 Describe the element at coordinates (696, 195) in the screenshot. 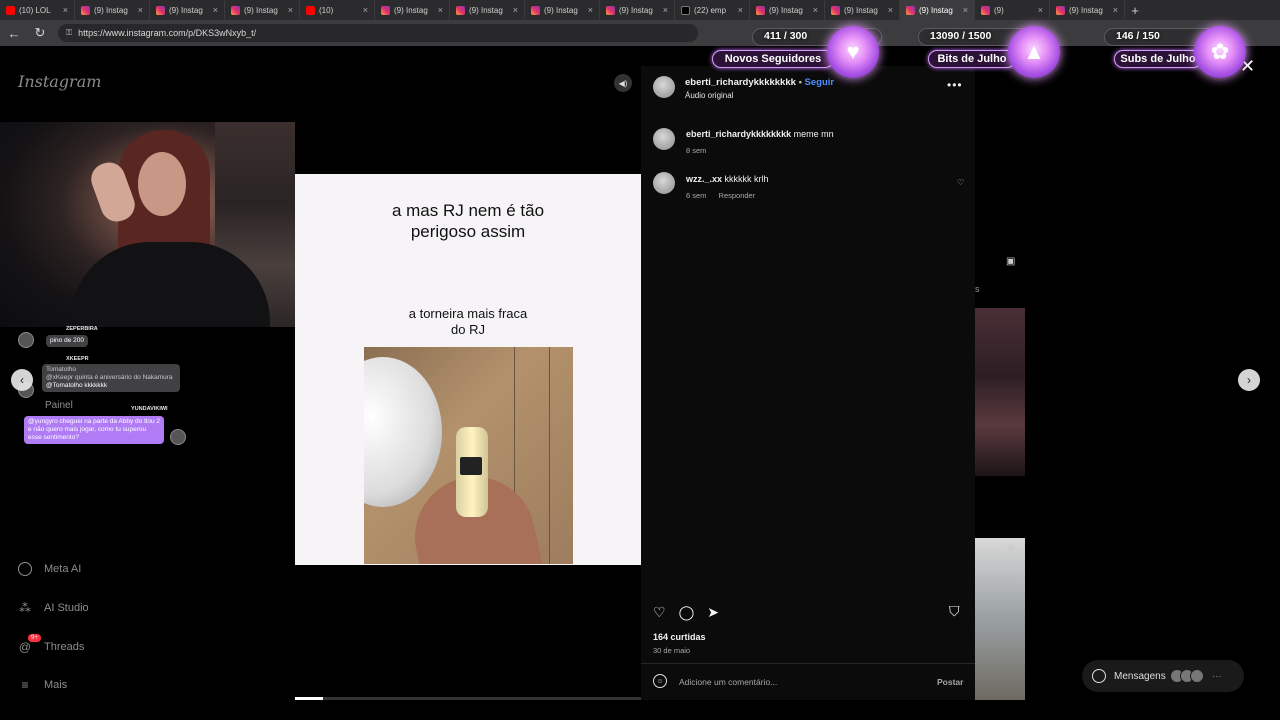

I see `comment-time: 6 sem` at that location.